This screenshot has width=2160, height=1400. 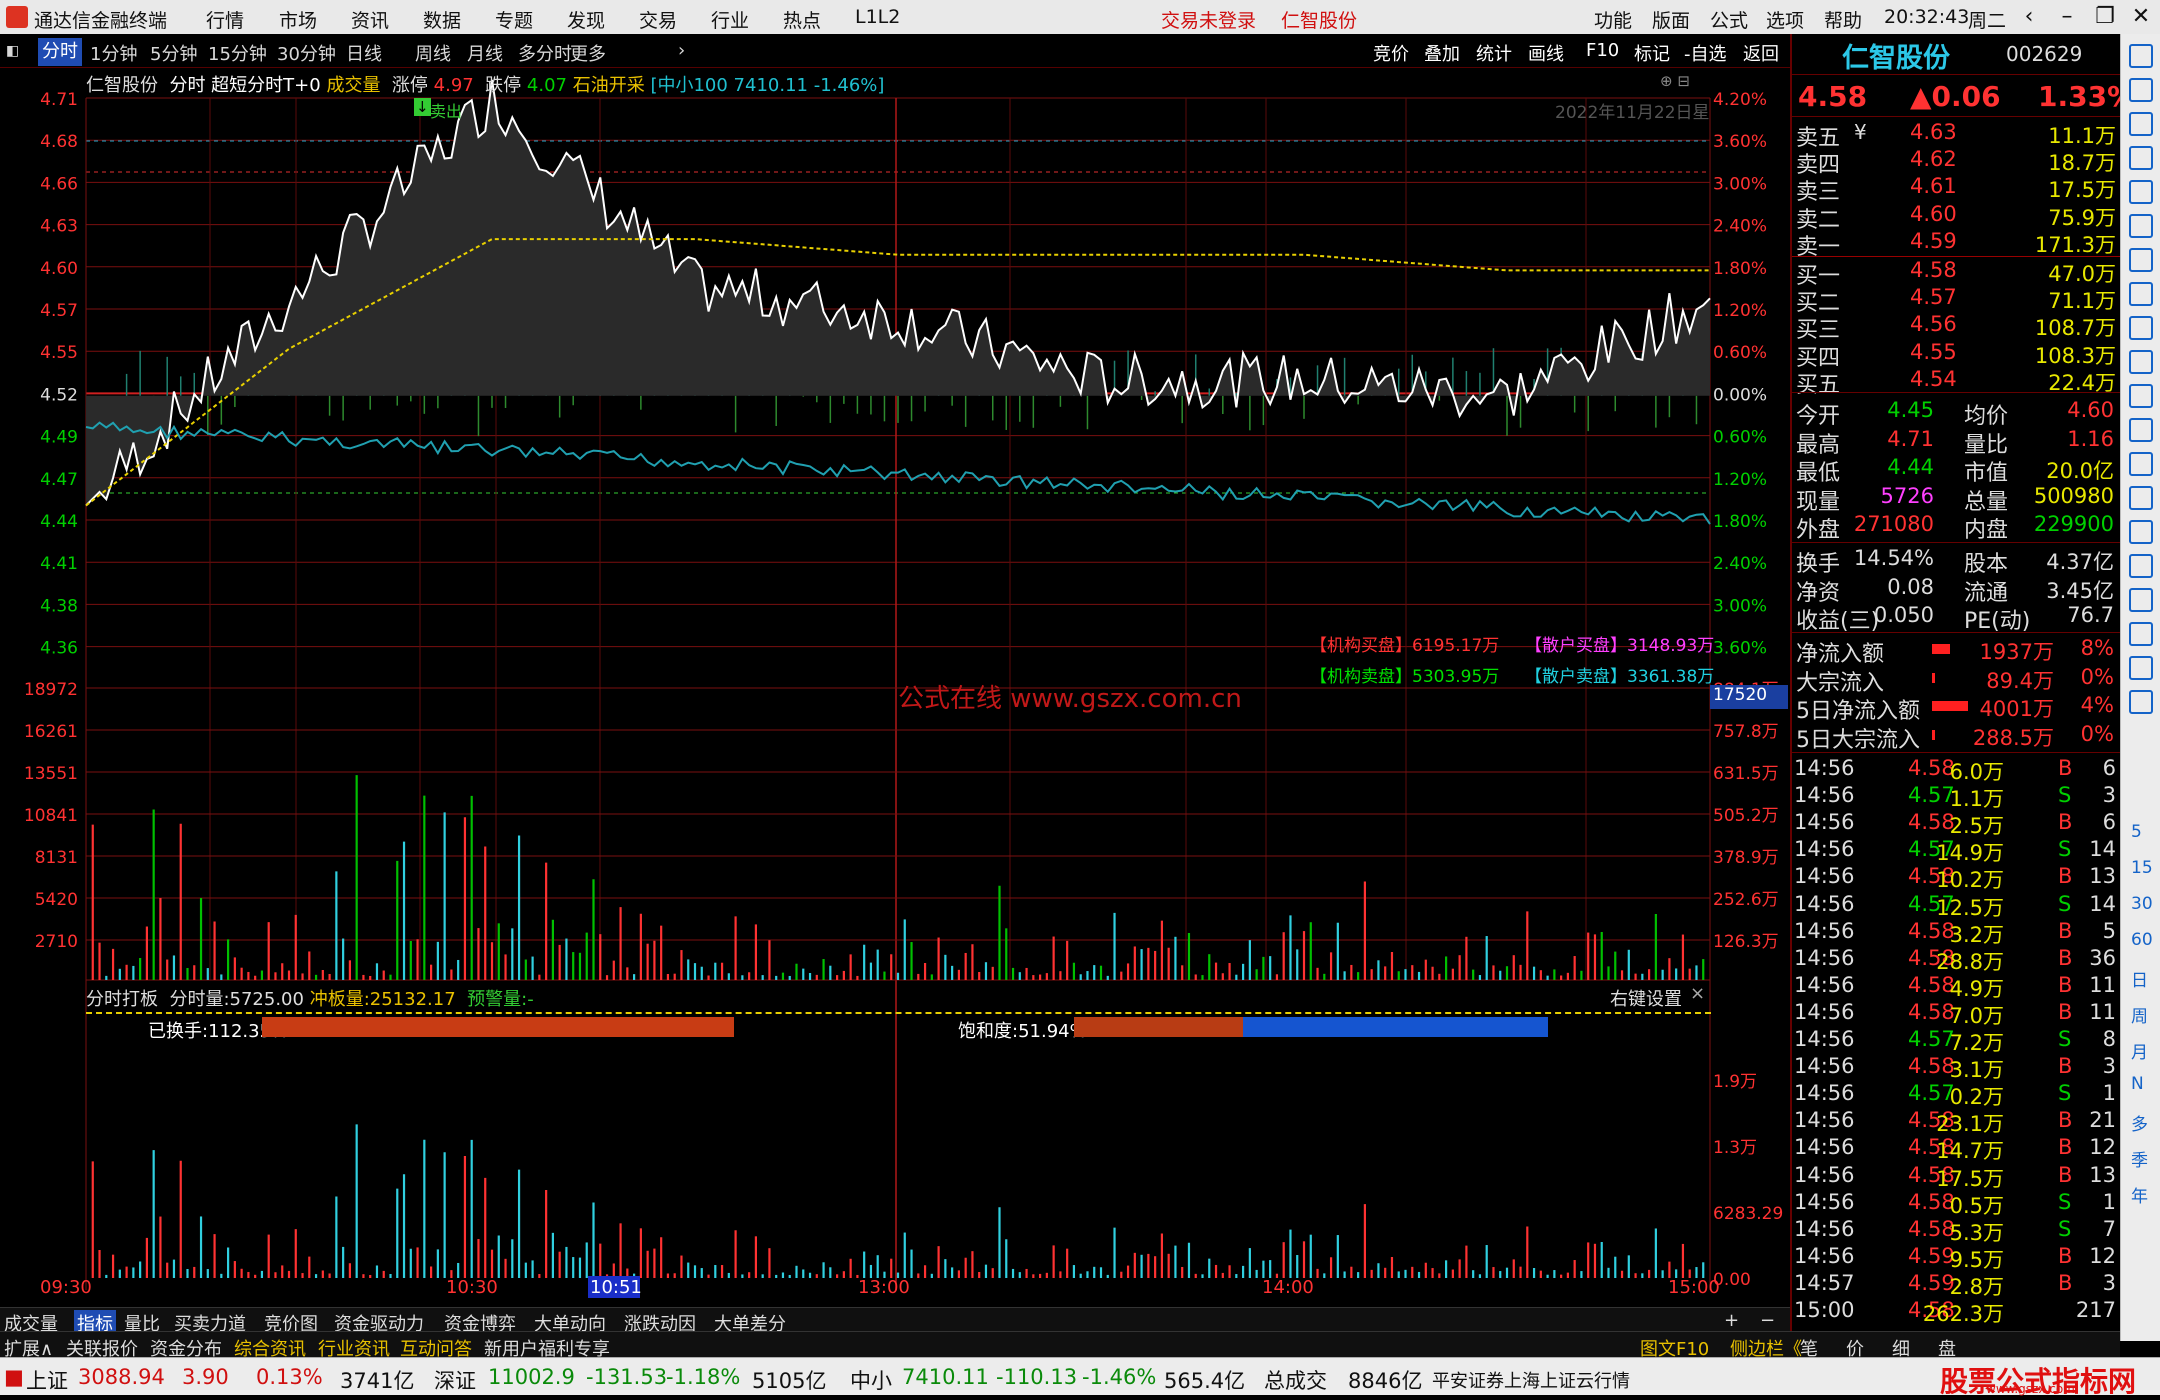 I want to click on candle-icon, so click(x=2141, y=260).